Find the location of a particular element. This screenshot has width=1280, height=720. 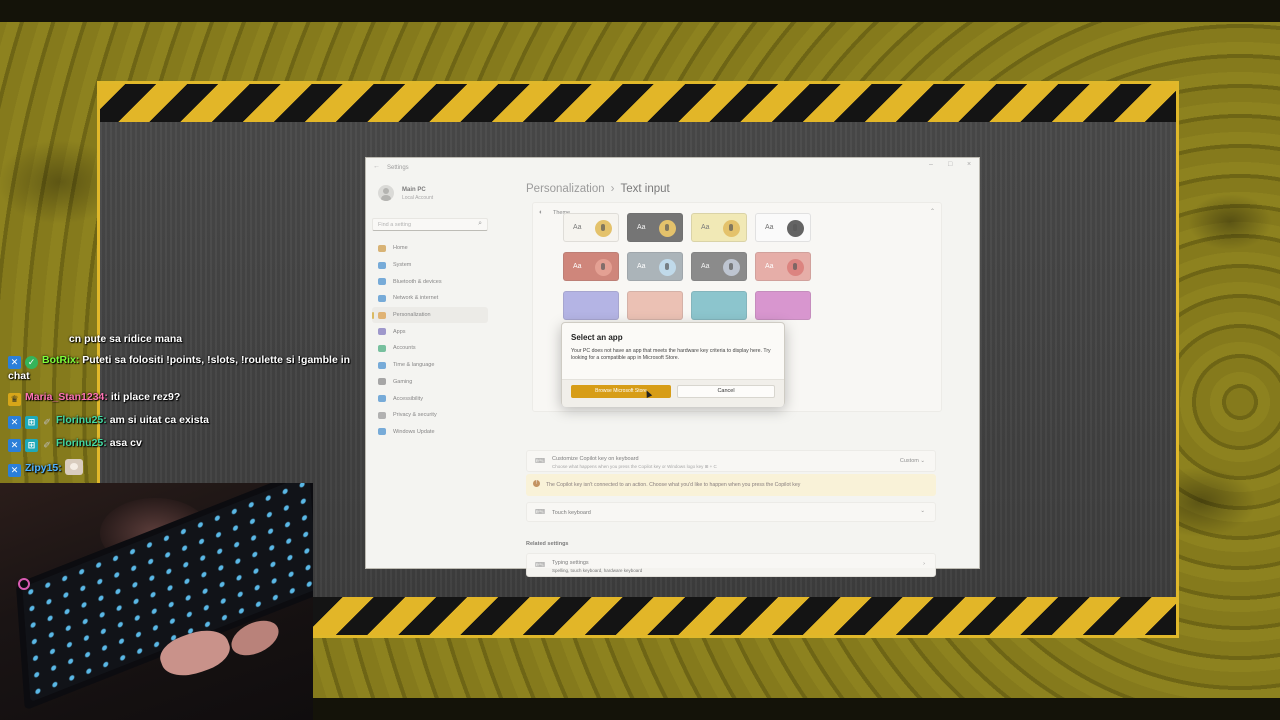

cat-emote-icon is located at coordinates (73, 467).